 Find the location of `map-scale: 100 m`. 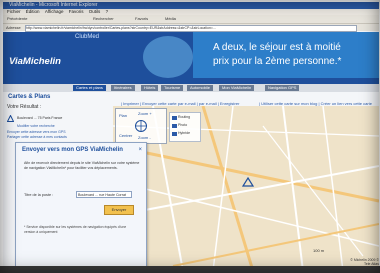

map-scale: 100 m is located at coordinates (319, 250).